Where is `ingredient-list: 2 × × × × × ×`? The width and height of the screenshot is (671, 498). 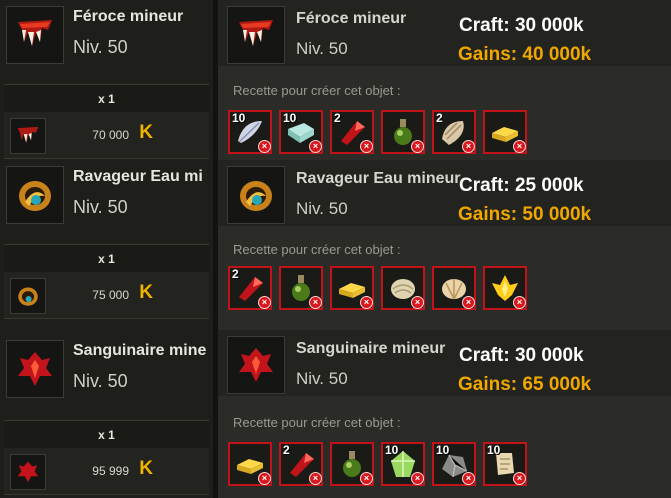
ingredient-list: 2 × × × × × × is located at coordinates (377, 288).